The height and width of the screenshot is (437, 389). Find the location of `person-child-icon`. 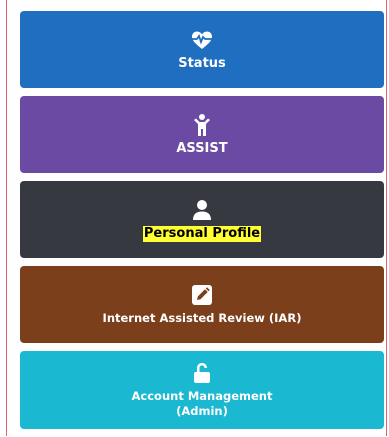

person-child-icon is located at coordinates (202, 124).